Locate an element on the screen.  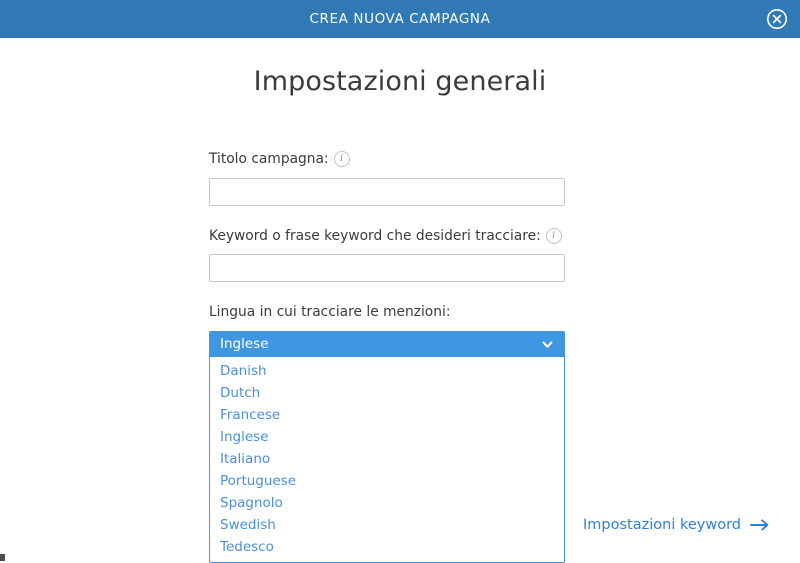
list-item: Inglese is located at coordinates (387, 437).